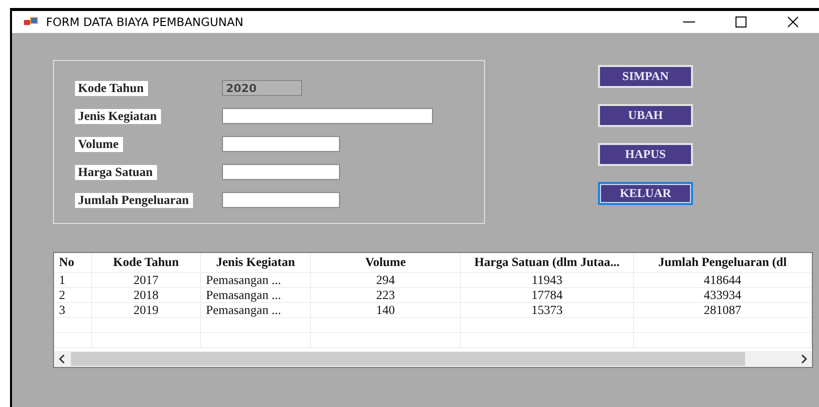 The width and height of the screenshot is (819, 407). I want to click on field-label: Jumlah Pengeluaran, so click(134, 200).